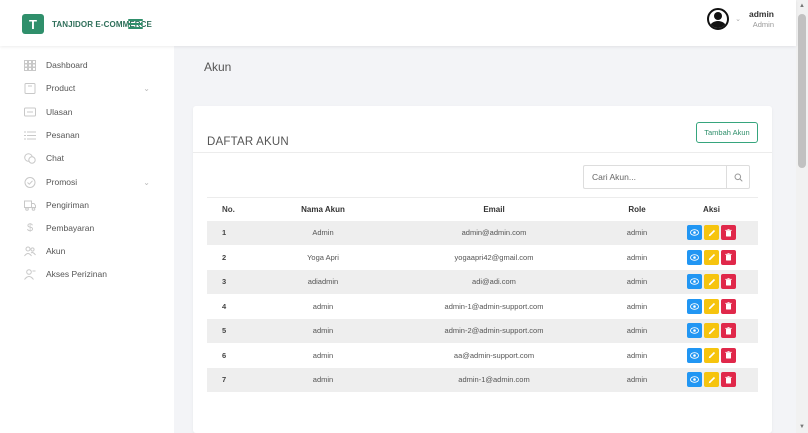 This screenshot has height=433, width=808. What do you see at coordinates (224, 306) in the screenshot?
I see `cell-no: 4` at bounding box center [224, 306].